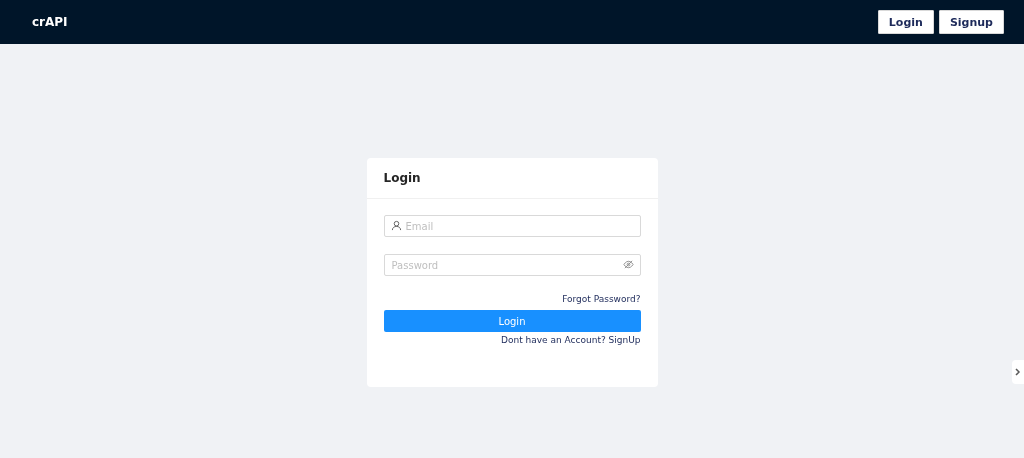 Image resolution: width=1024 pixels, height=458 pixels. Describe the element at coordinates (50, 22) in the screenshot. I see `brand-logo: crAPI` at that location.